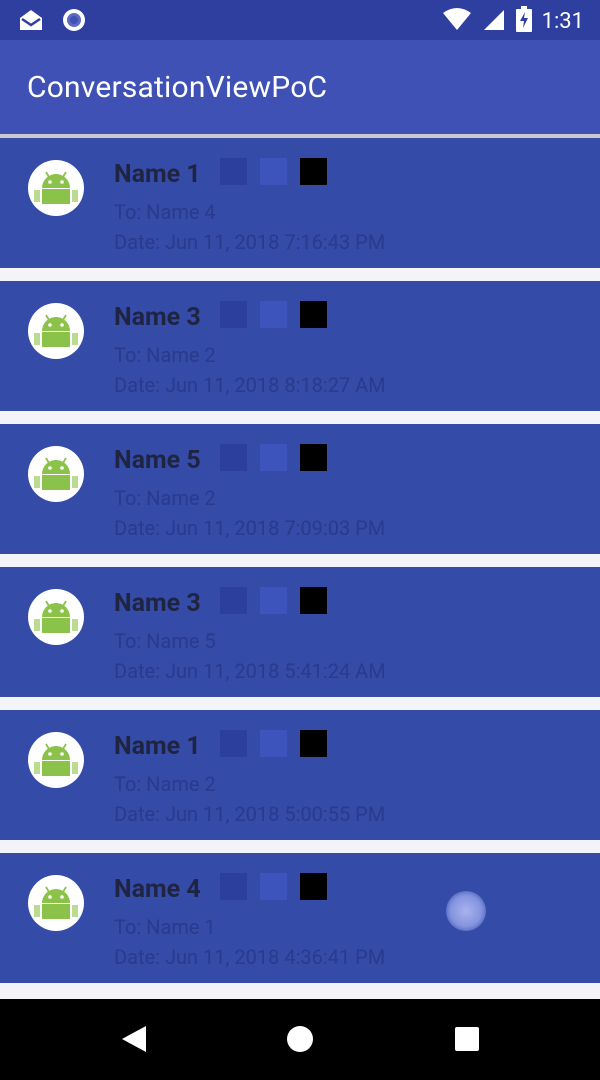 Image resolution: width=600 pixels, height=1080 pixels. I want to click on date-line: Date: Jun 11, 2018 8:18:27 AM, so click(250, 385).